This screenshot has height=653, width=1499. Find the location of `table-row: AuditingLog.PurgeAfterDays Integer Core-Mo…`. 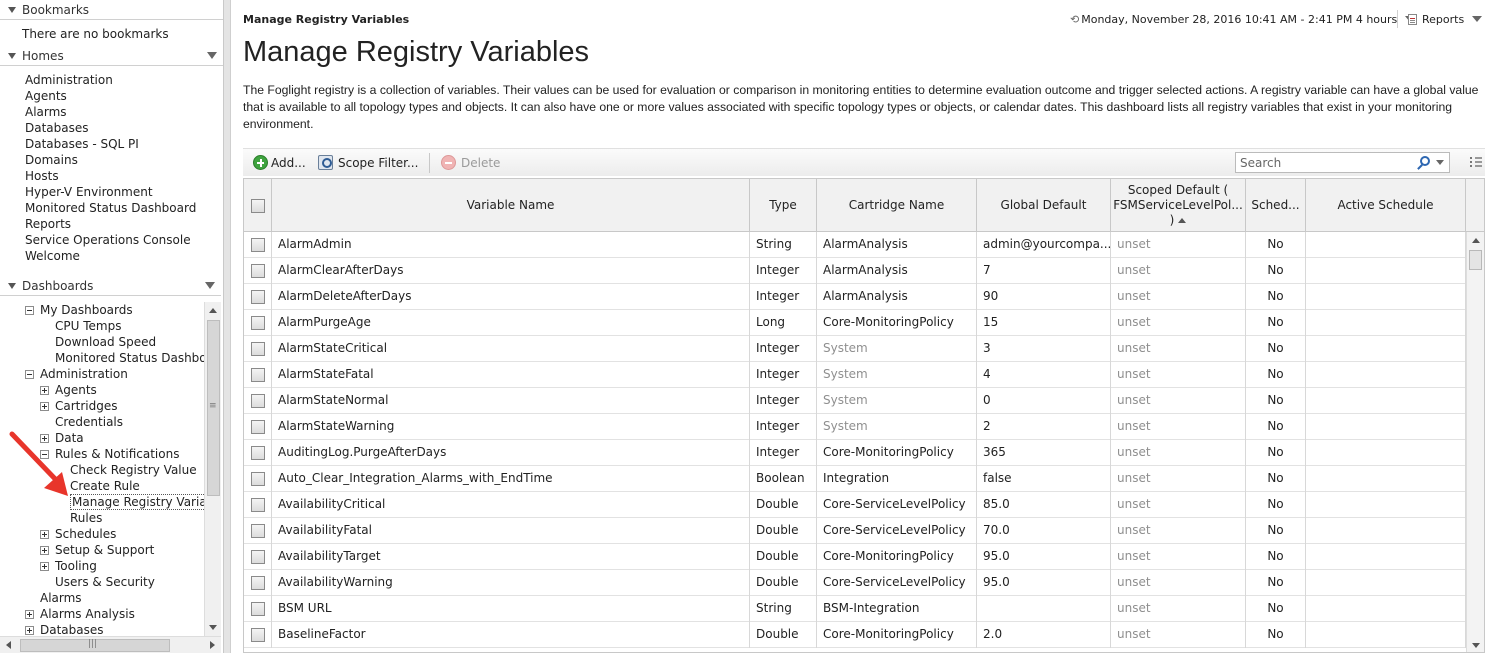

table-row: AuditingLog.PurgeAfterDays Integer Core-Mo… is located at coordinates (855, 453).